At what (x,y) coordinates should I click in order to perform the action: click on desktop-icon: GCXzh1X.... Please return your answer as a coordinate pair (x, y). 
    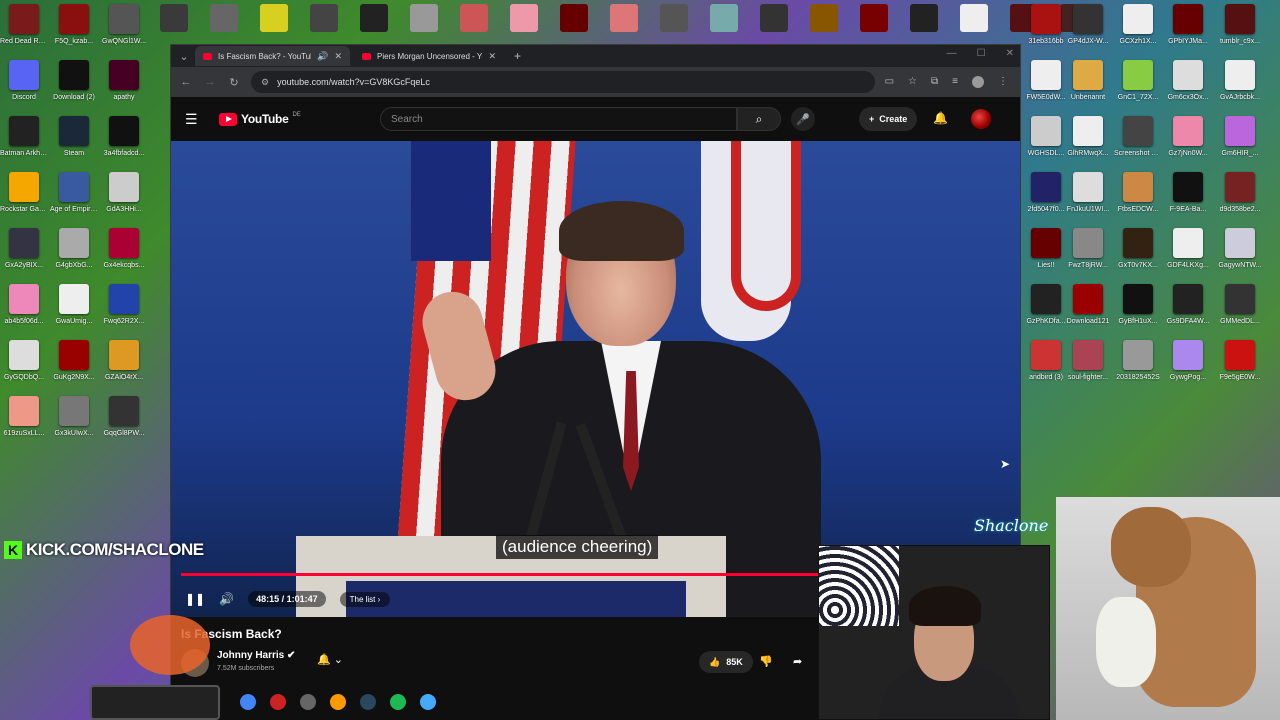
    Looking at the image, I should click on (1138, 25).